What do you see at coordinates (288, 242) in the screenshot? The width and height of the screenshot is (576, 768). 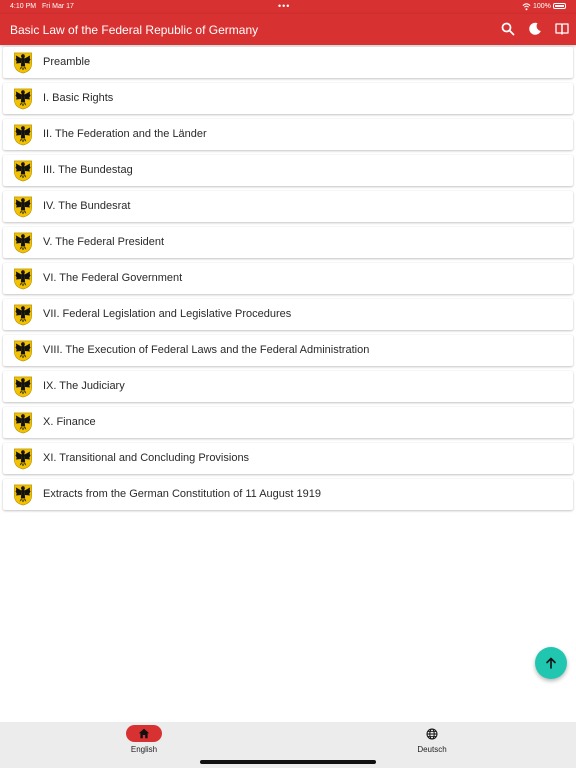 I see `chapter-list-item: V. The Federal President` at bounding box center [288, 242].